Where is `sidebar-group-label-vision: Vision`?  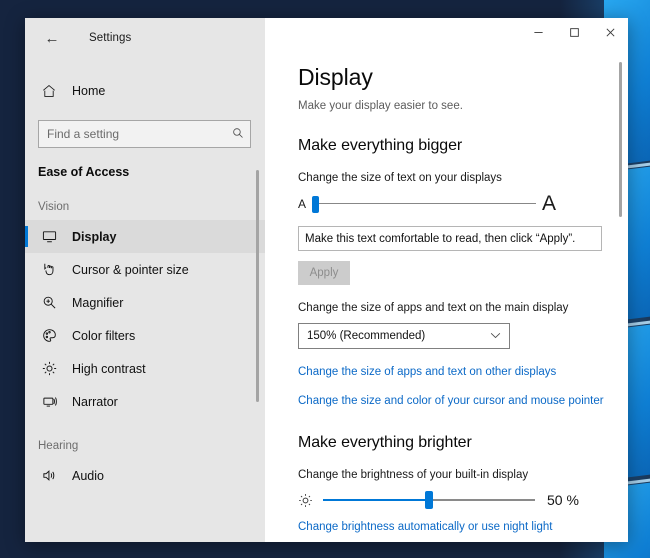
sidebar-group-label-vision: Vision is located at coordinates (54, 207).